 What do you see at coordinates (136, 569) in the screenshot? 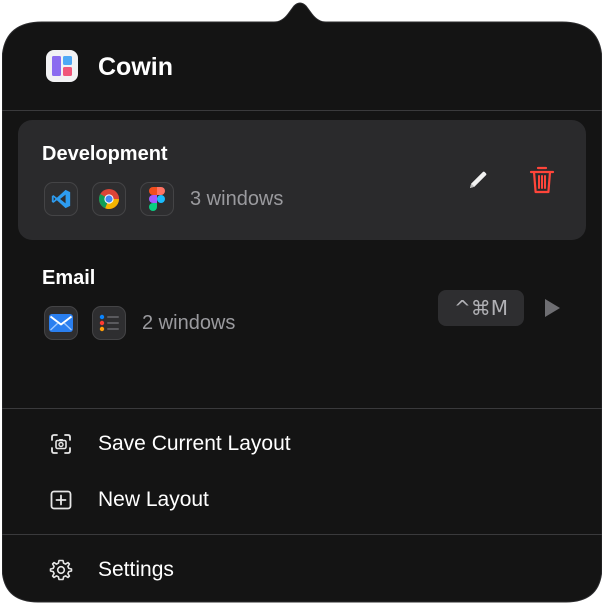
I see `settings-label: Settings` at bounding box center [136, 569].